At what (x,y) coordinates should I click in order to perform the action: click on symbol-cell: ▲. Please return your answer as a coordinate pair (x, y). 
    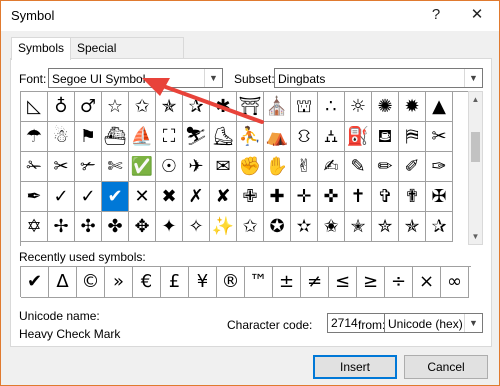
    Looking at the image, I should click on (439, 107).